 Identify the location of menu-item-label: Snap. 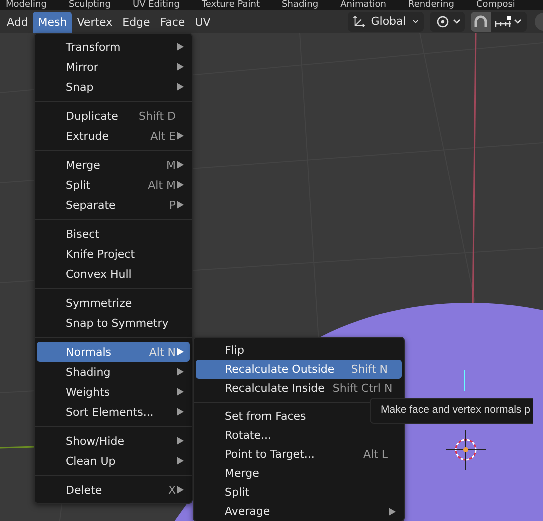
(80, 87).